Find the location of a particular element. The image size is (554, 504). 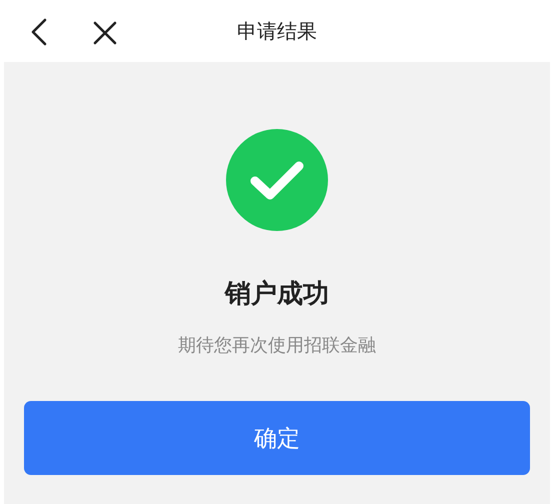

result-message: 期待您再次使用招联金融 is located at coordinates (277, 345).